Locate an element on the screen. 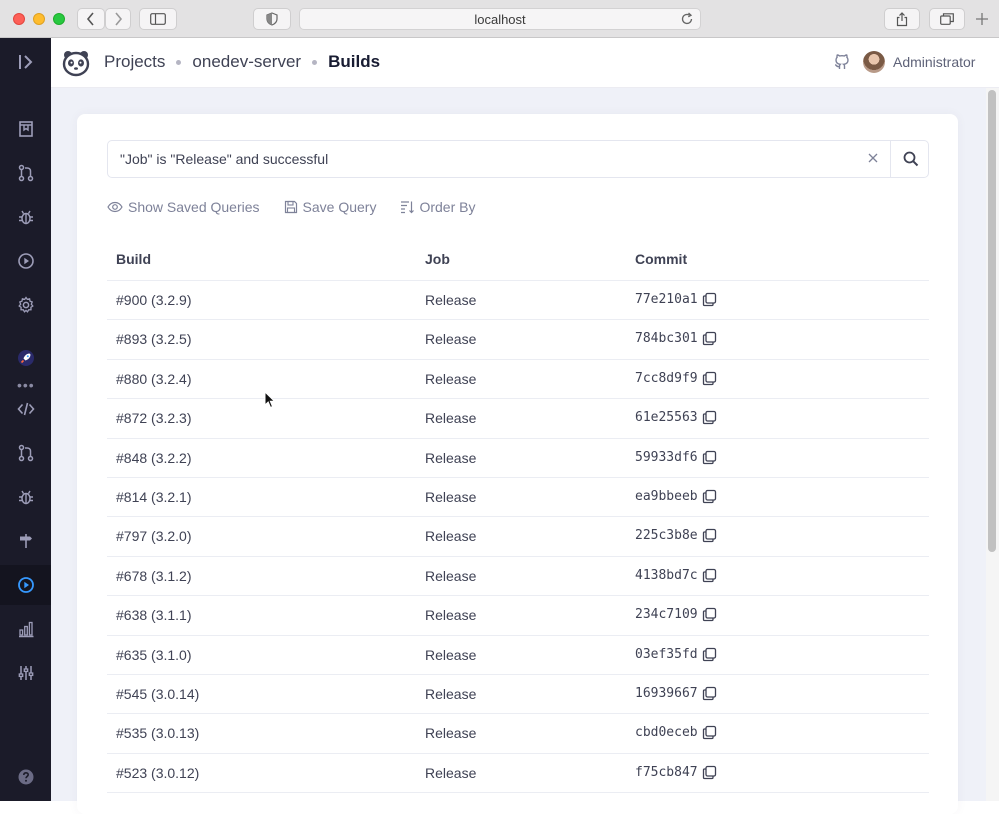  nav-issues is located at coordinates (25, 217).